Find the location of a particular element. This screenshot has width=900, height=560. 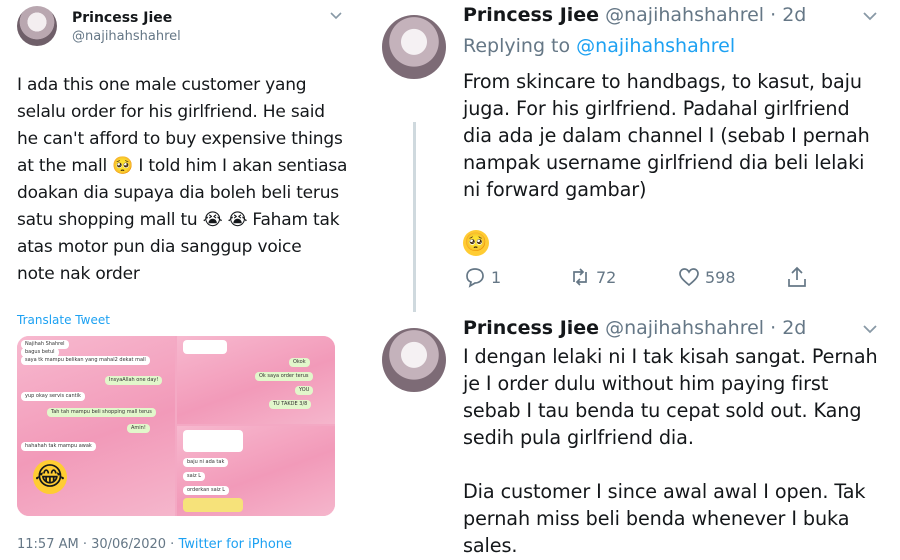

tweet-line: atas motor pun dia sanggup voice is located at coordinates (159, 247).